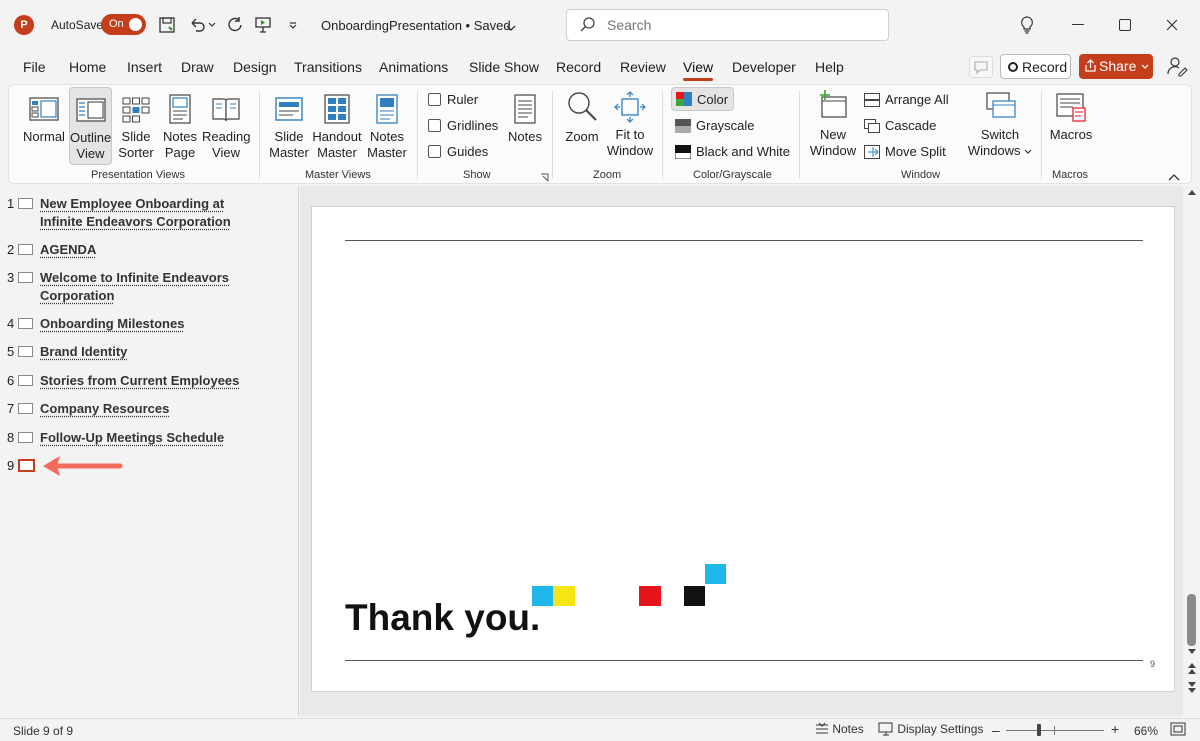 The image size is (1200, 741). I want to click on gridlines-checkbox: Gridlines, so click(463, 125).